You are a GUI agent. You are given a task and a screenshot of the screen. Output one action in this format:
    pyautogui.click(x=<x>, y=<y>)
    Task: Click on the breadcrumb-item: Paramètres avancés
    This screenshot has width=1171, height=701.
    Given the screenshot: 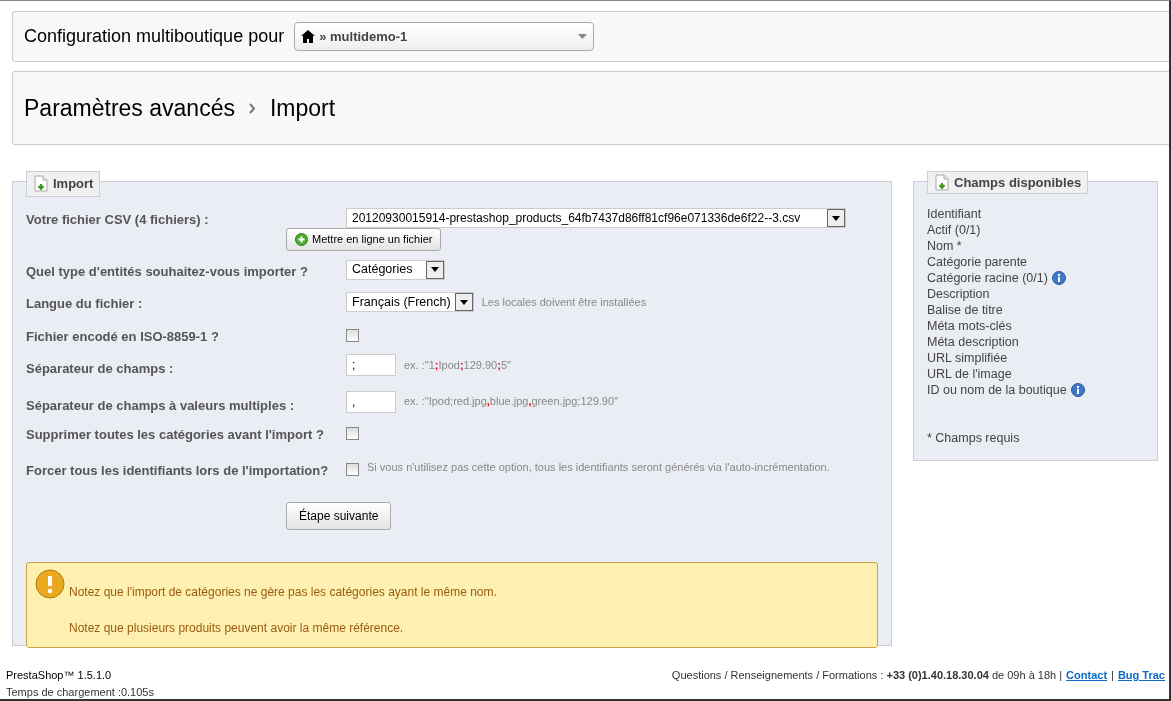 What is the action you would take?
    pyautogui.click(x=129, y=108)
    